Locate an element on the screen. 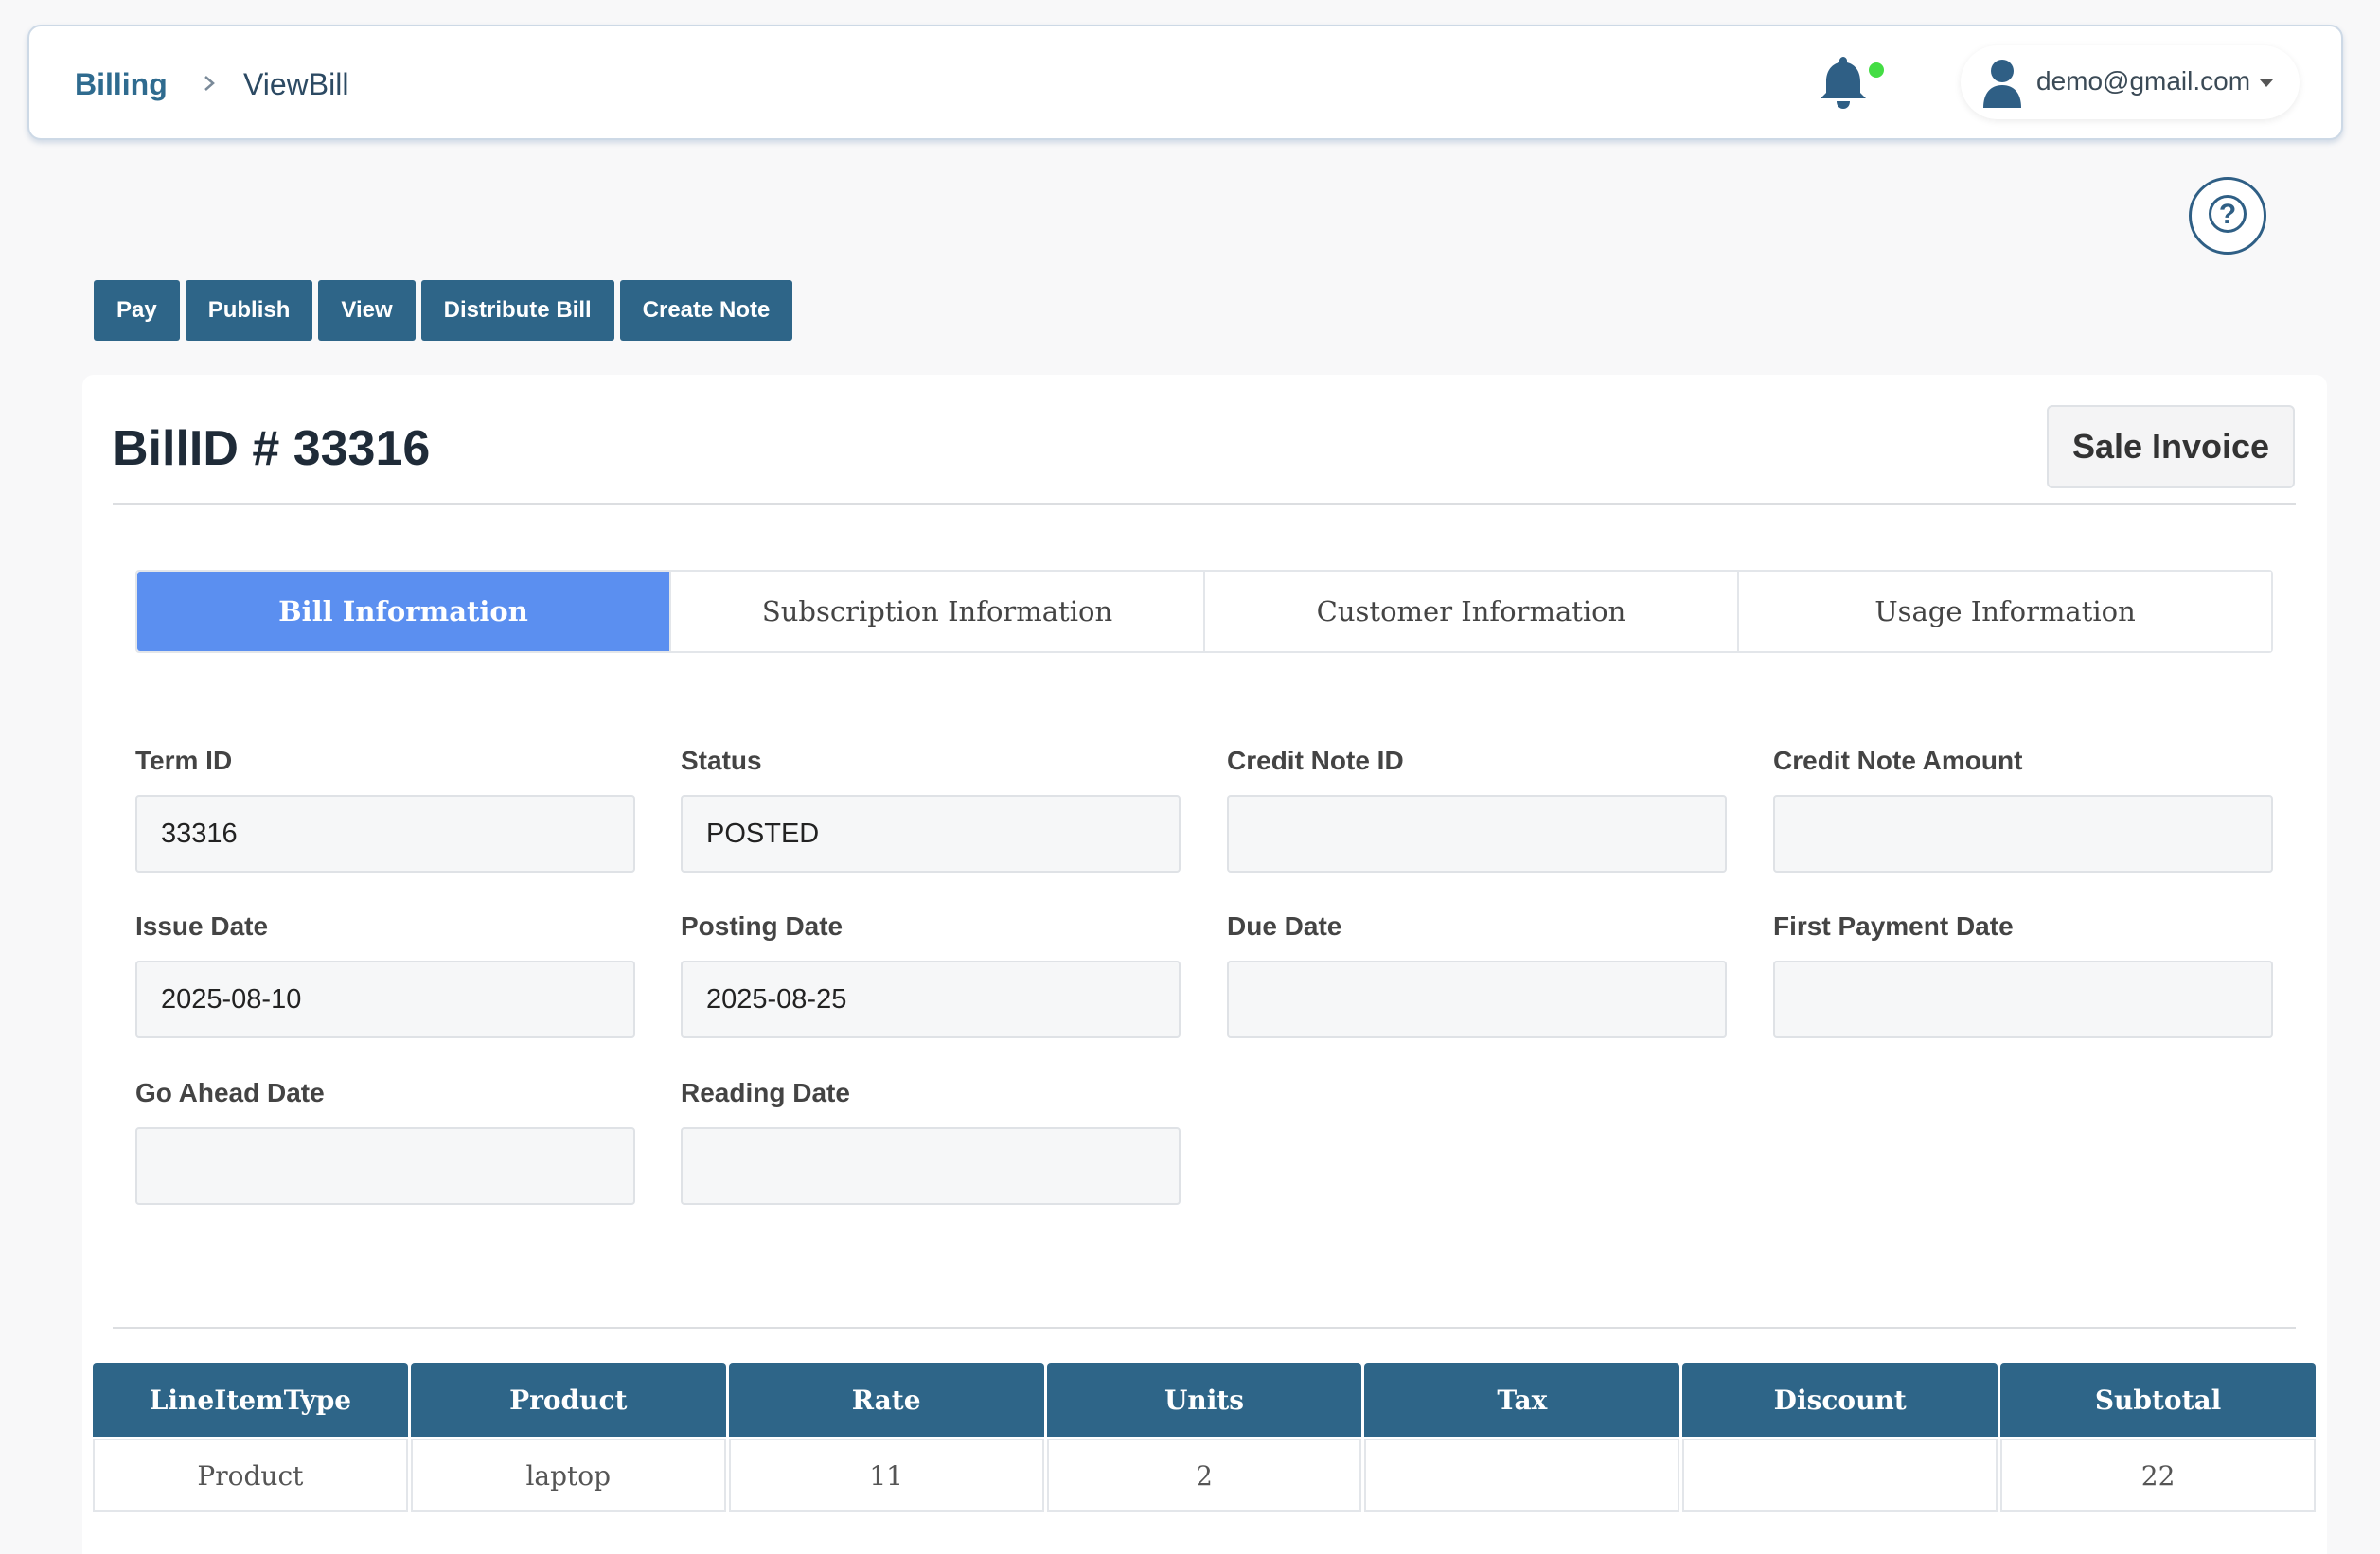  issue-date-field: Issue Date 2025-08-10 is located at coordinates (385, 974).